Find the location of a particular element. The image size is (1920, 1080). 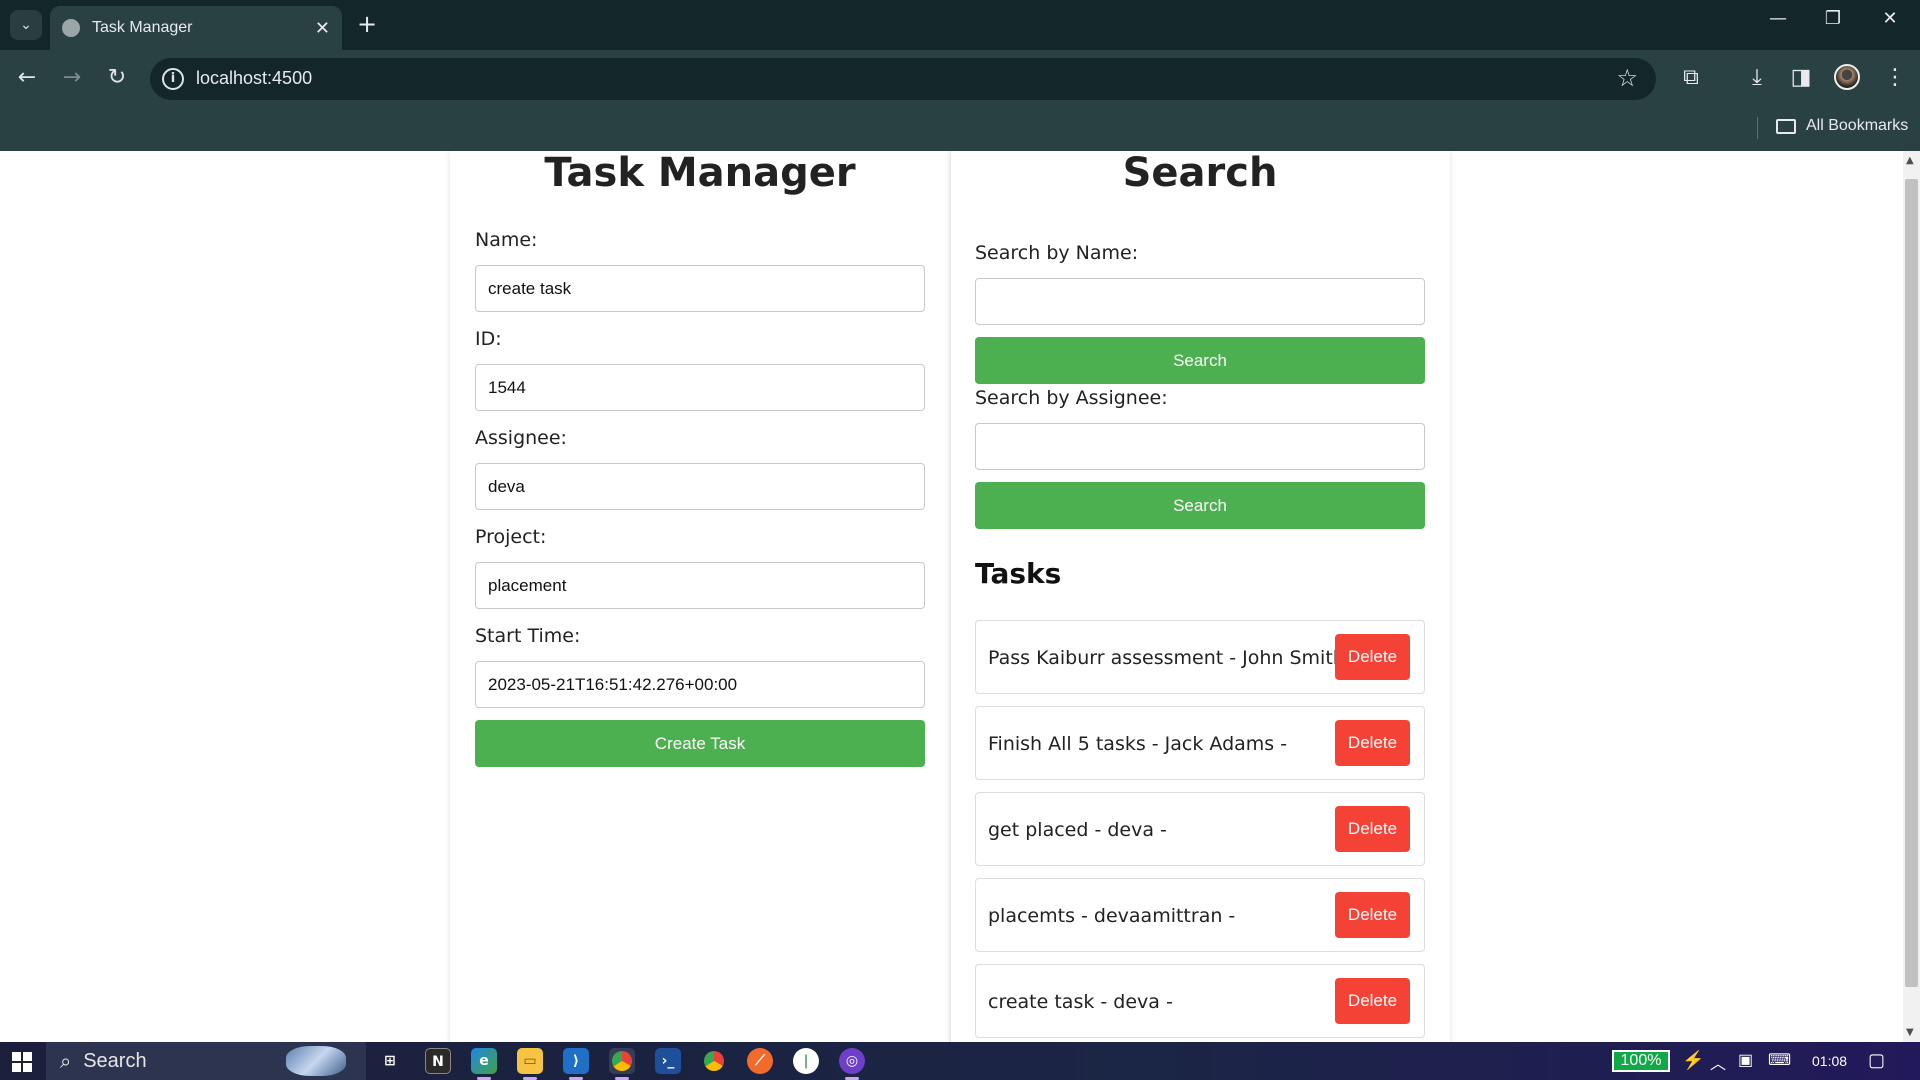

tasks-heading: Tasks is located at coordinates (1018, 573).